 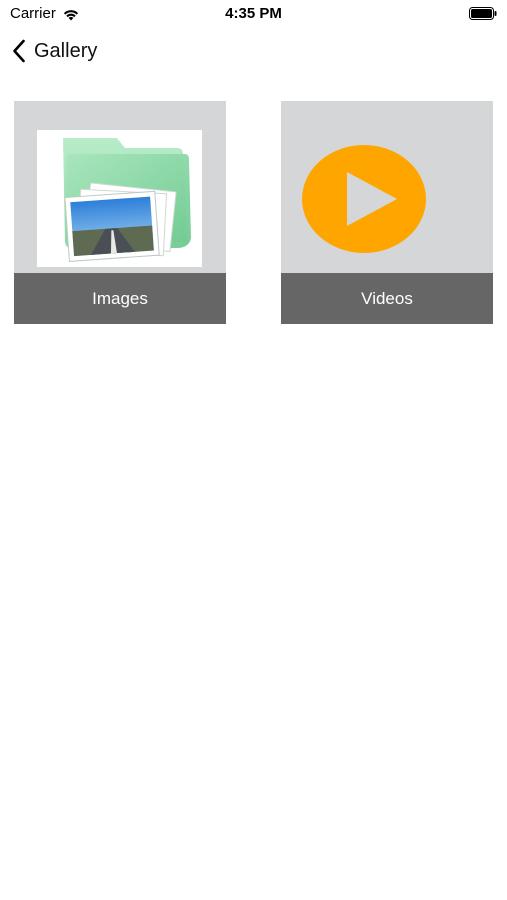 I want to click on tile-caption-videos: Videos, so click(x=387, y=298).